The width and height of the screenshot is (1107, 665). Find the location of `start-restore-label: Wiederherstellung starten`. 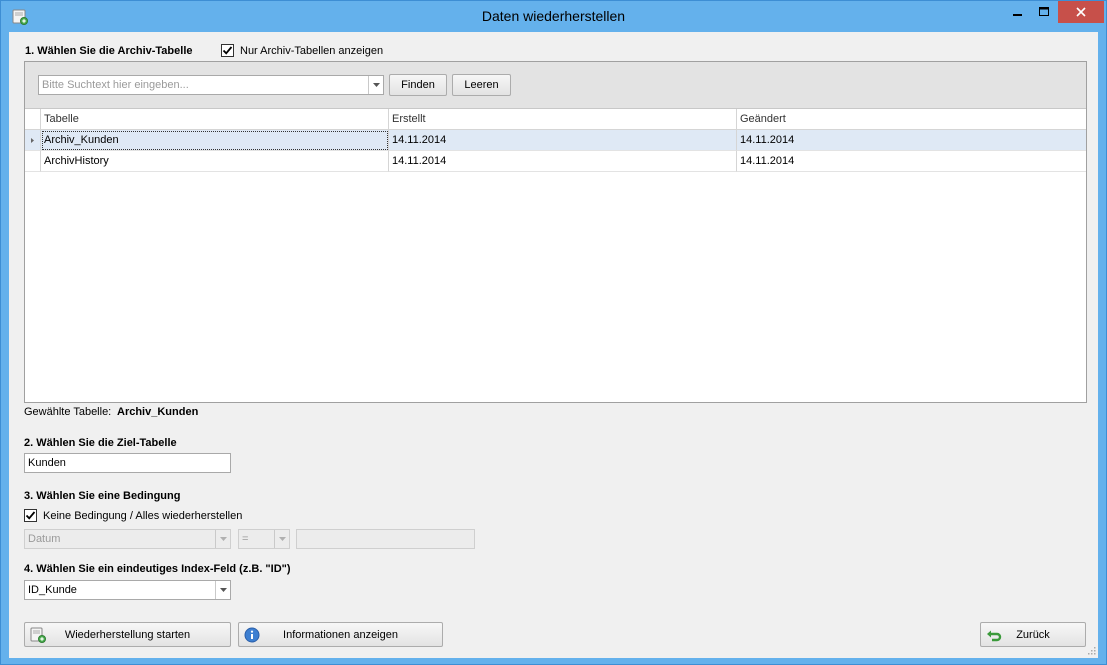

start-restore-label: Wiederherstellung starten is located at coordinates (127, 635).